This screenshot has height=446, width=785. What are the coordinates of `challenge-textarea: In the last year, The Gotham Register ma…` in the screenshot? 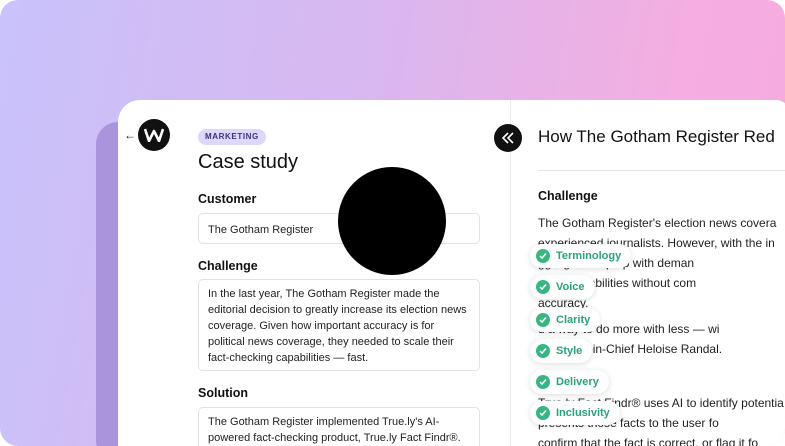 It's located at (339, 325).